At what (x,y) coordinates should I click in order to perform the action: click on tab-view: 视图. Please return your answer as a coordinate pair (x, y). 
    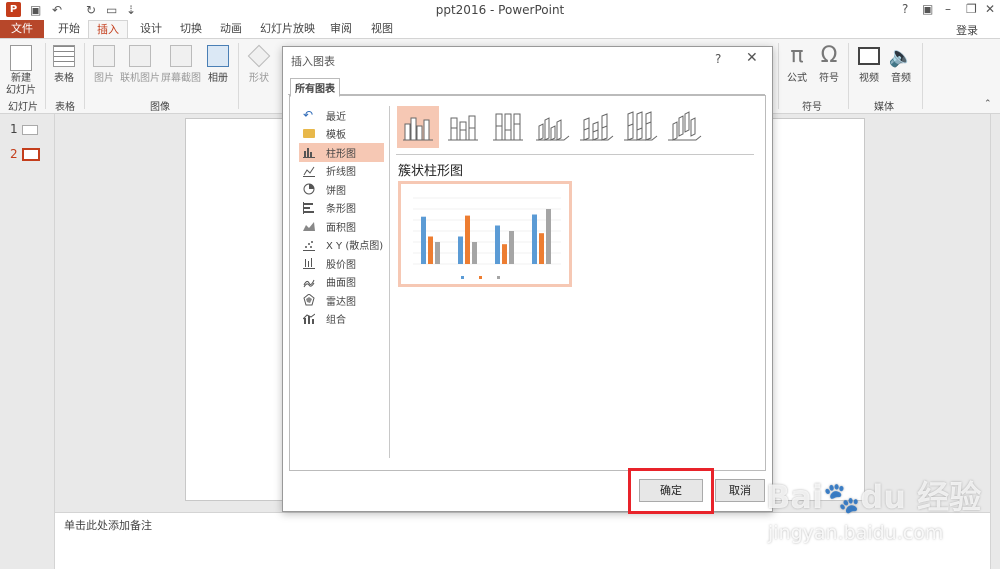
    Looking at the image, I should click on (382, 29).